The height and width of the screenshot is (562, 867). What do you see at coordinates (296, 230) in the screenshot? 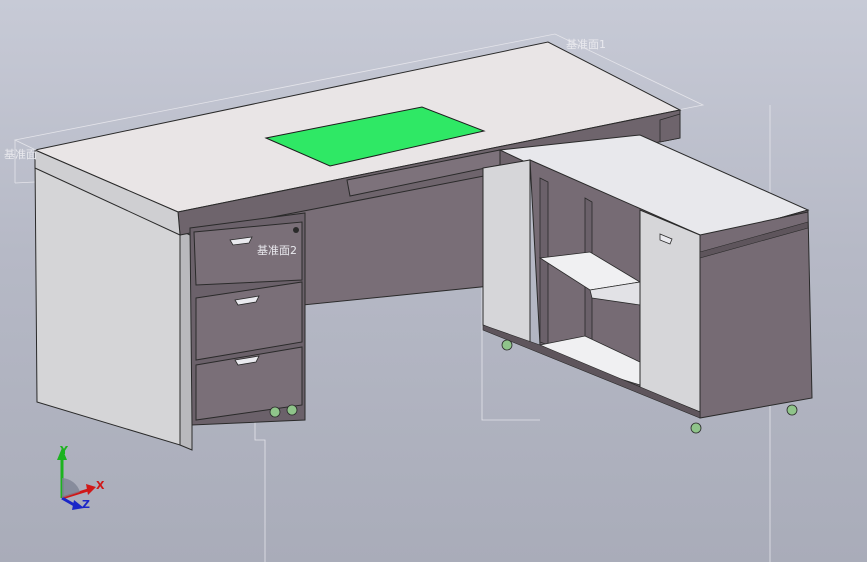
I see `lock-icon` at bounding box center [296, 230].